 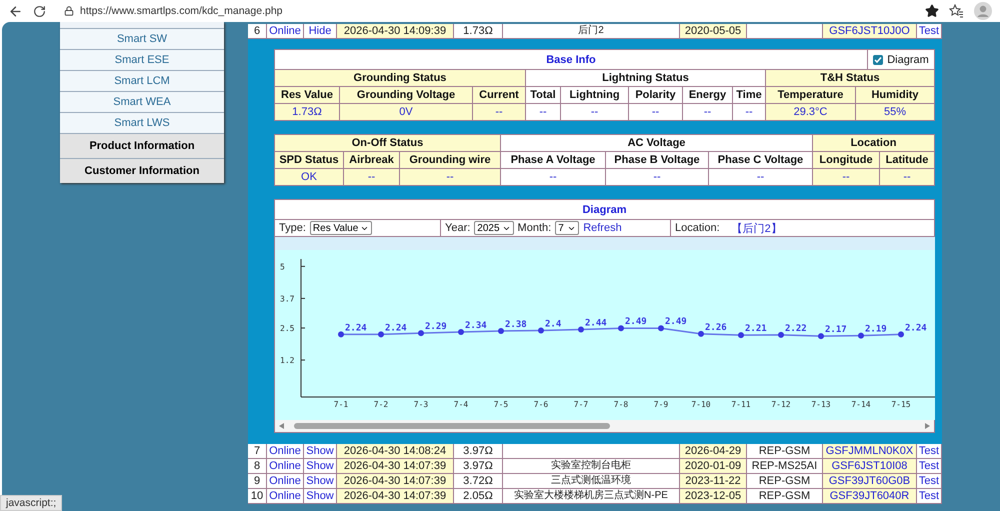 I want to click on address-bar: https://www.smartlps.com/kdc_manage.php, so click(x=485, y=11).